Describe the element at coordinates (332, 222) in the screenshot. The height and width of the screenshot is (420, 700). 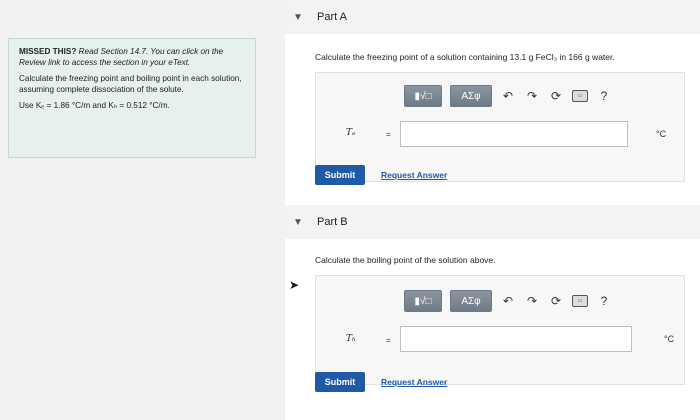
I see `part-b-label: Part B` at that location.